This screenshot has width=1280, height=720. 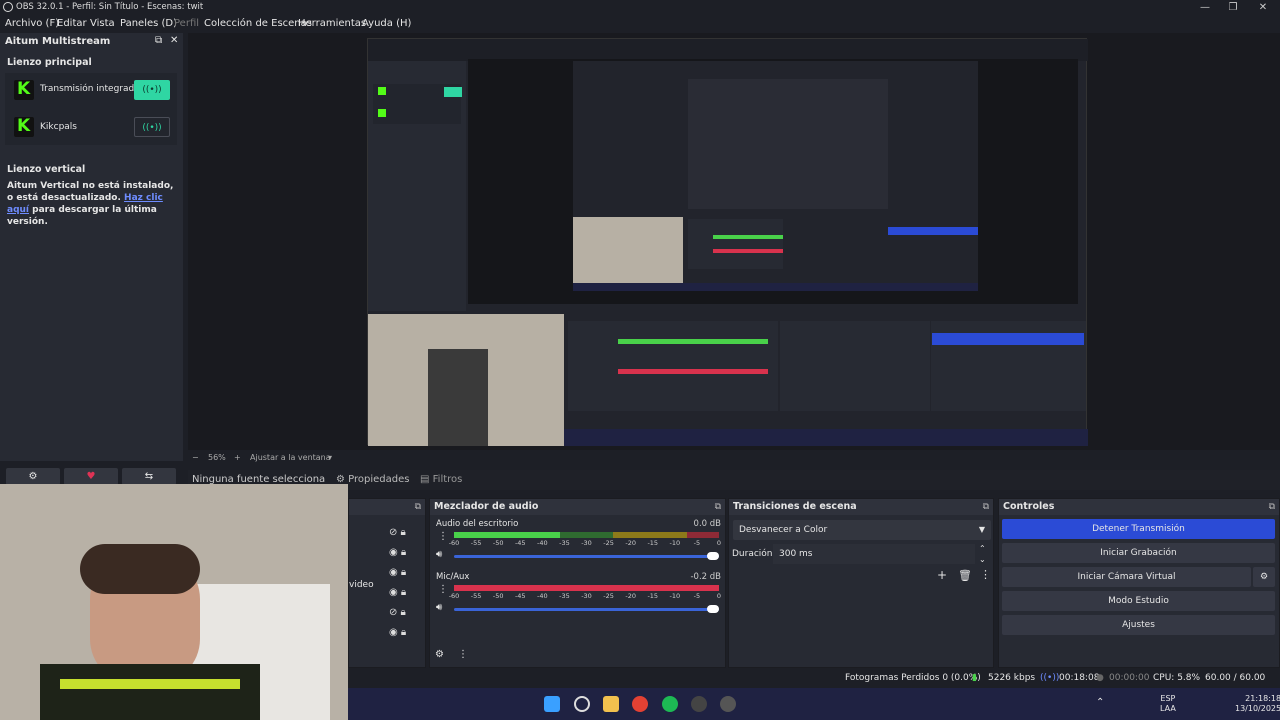 What do you see at coordinates (718, 507) in the screenshot?
I see `mixer-float-icon: ⧉` at bounding box center [718, 507].